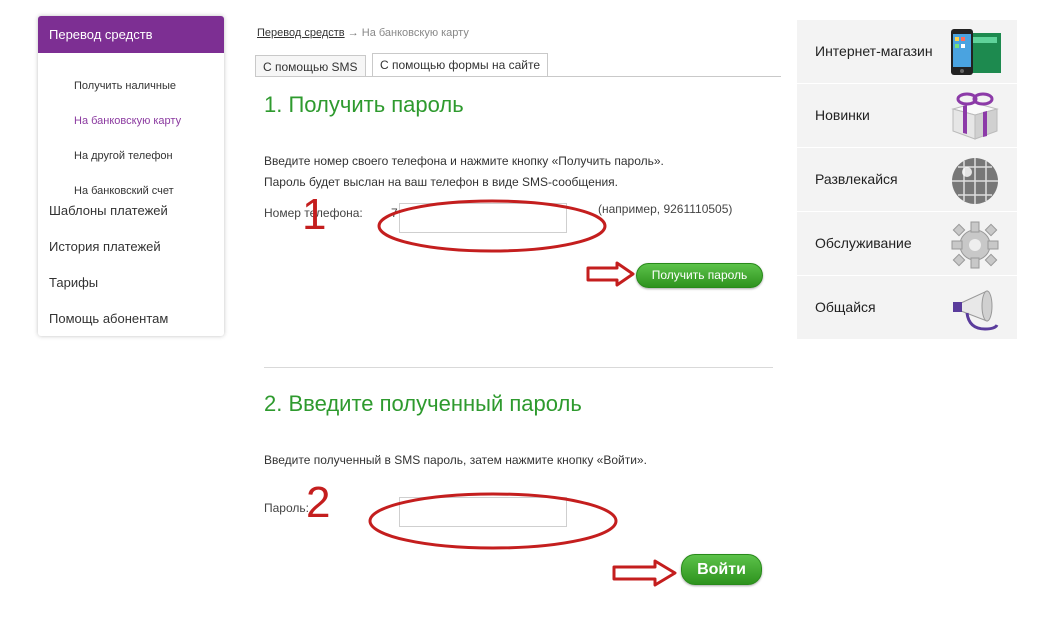 This screenshot has width=1049, height=629. Describe the element at coordinates (874, 51) in the screenshot. I see `right-panel-label: Интернет-магазин` at that location.